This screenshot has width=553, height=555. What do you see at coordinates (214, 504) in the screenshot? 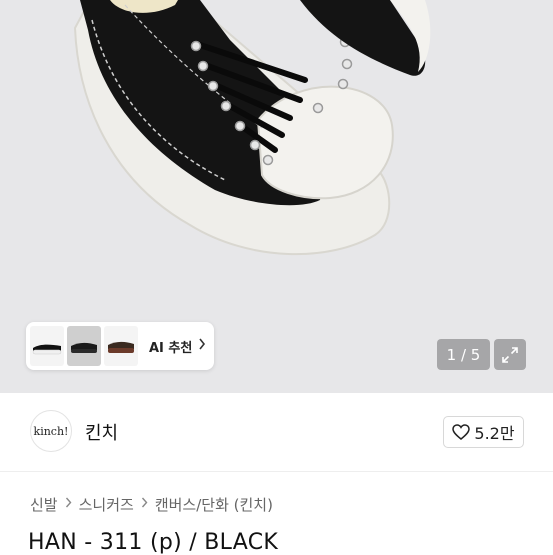
I see `breadcrumb-item-canvas: 캔버스/단화 (킨치)` at bounding box center [214, 504].